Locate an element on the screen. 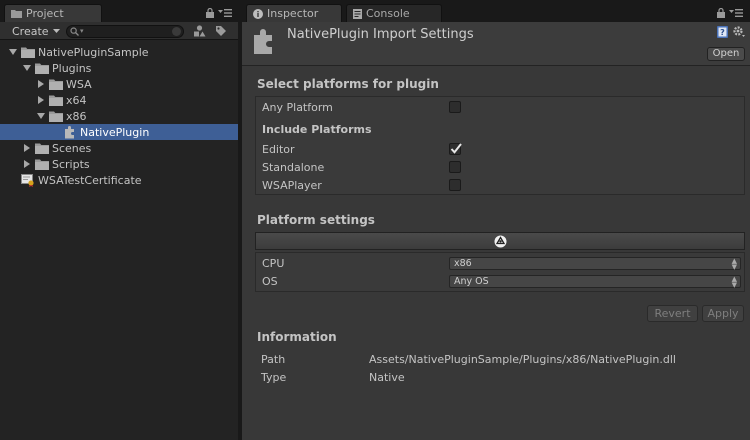  type-value: Native is located at coordinates (387, 377).